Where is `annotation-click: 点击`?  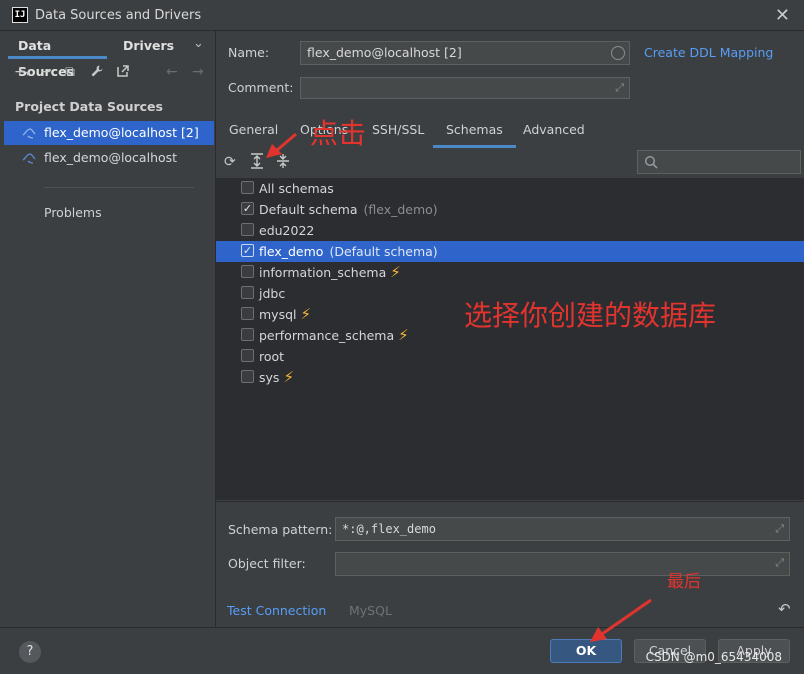
annotation-click: 点击 is located at coordinates (338, 133).